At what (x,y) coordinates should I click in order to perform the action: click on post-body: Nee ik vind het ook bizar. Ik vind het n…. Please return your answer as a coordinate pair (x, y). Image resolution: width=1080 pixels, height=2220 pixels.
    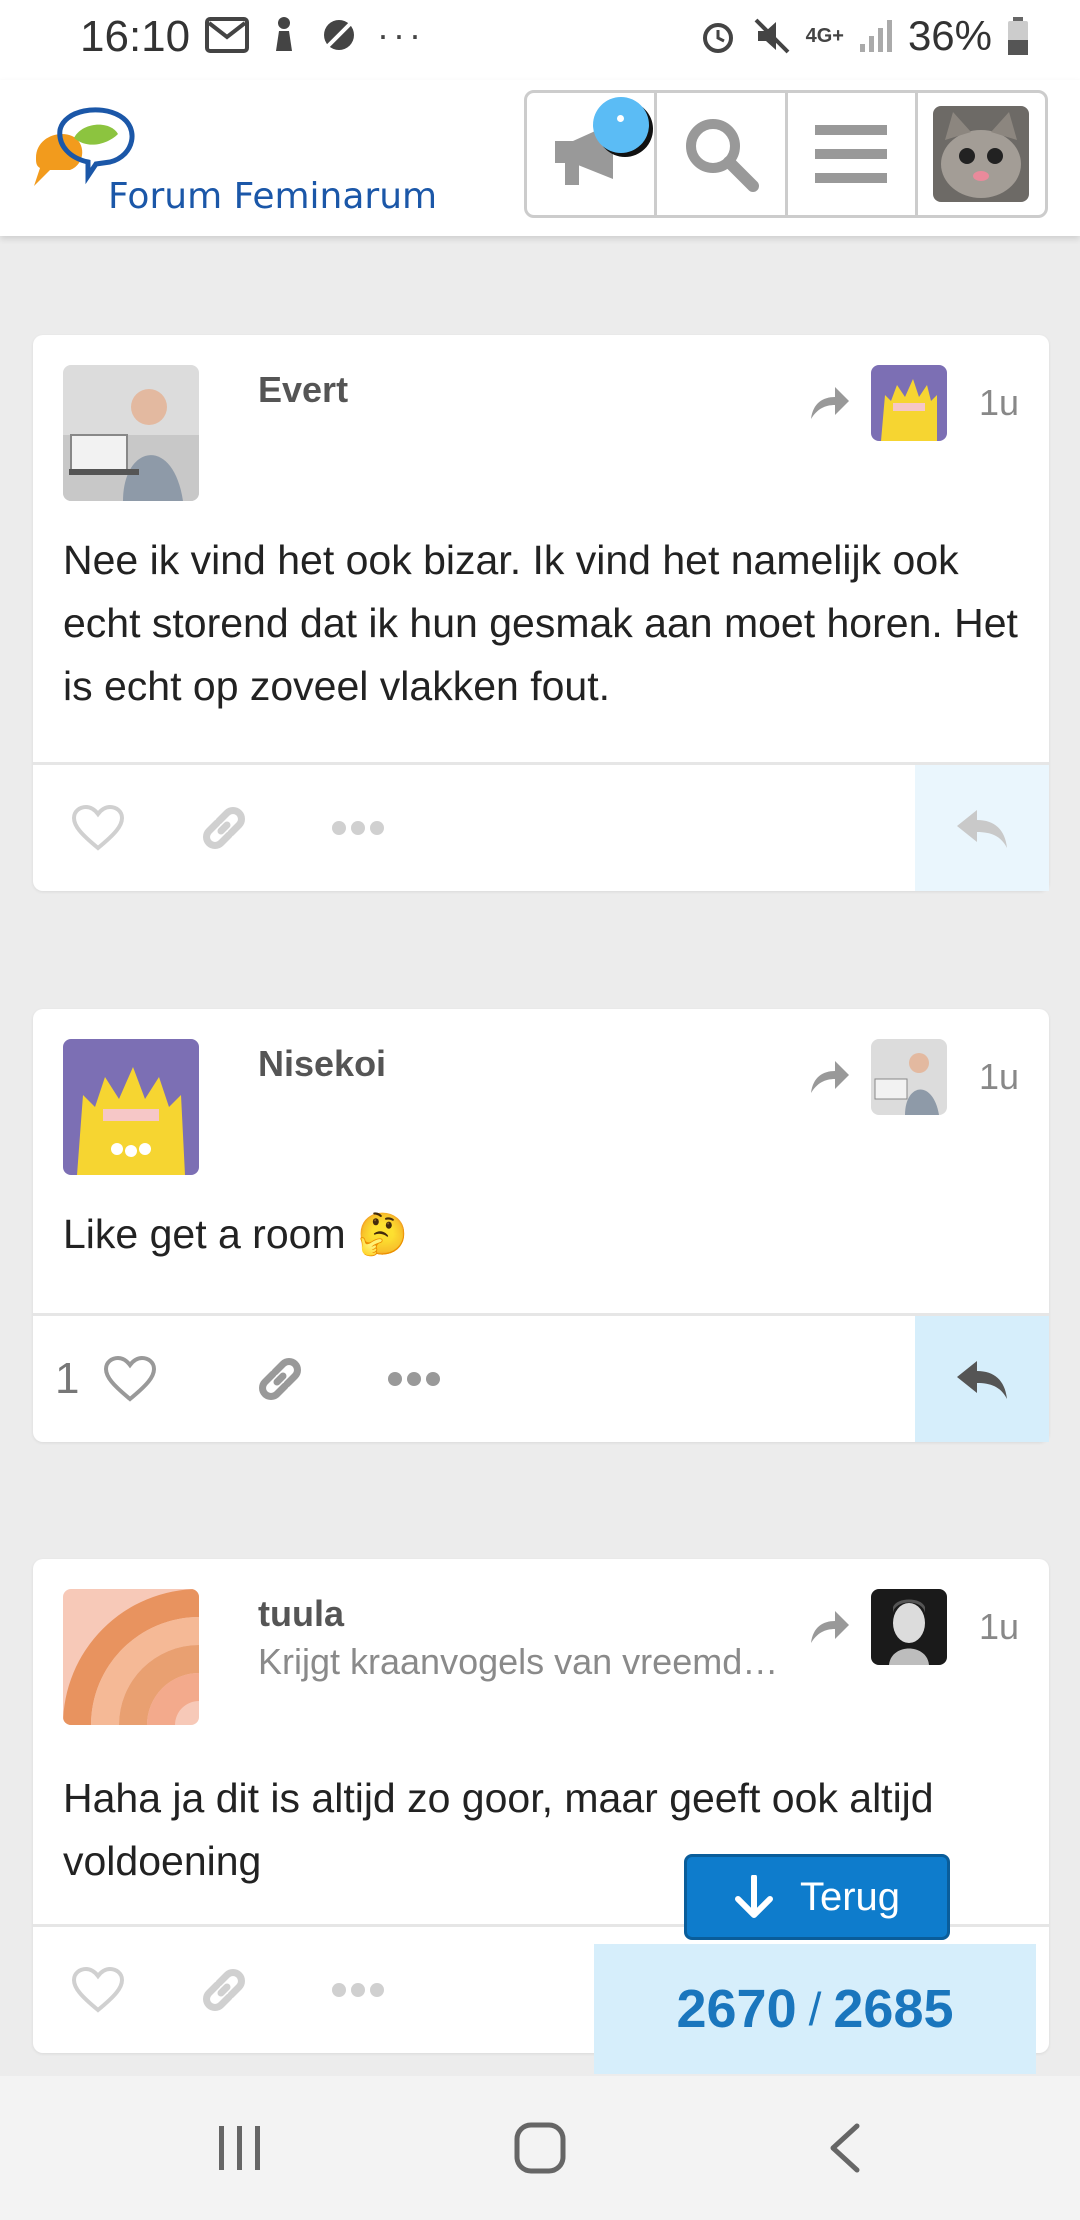
    Looking at the image, I should click on (540, 623).